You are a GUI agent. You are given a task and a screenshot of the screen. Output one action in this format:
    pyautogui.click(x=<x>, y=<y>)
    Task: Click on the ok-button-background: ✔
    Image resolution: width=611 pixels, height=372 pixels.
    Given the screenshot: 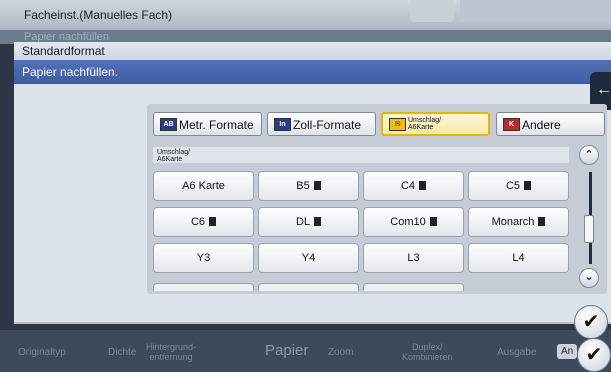 What is the action you would take?
    pyautogui.click(x=594, y=355)
    